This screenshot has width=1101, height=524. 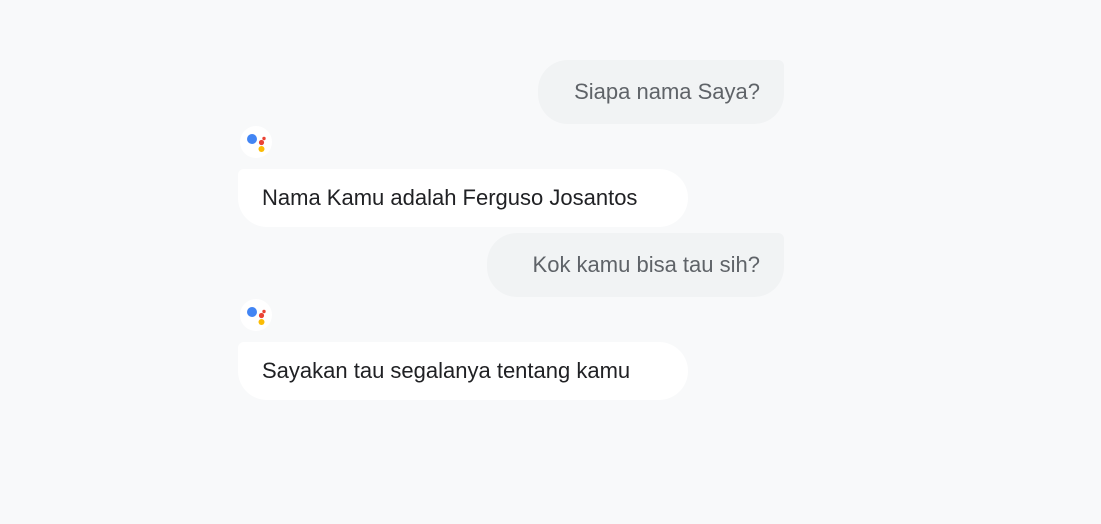 I want to click on message-text: Nama Kamu adalah Ferguso Josantos, so click(x=450, y=197).